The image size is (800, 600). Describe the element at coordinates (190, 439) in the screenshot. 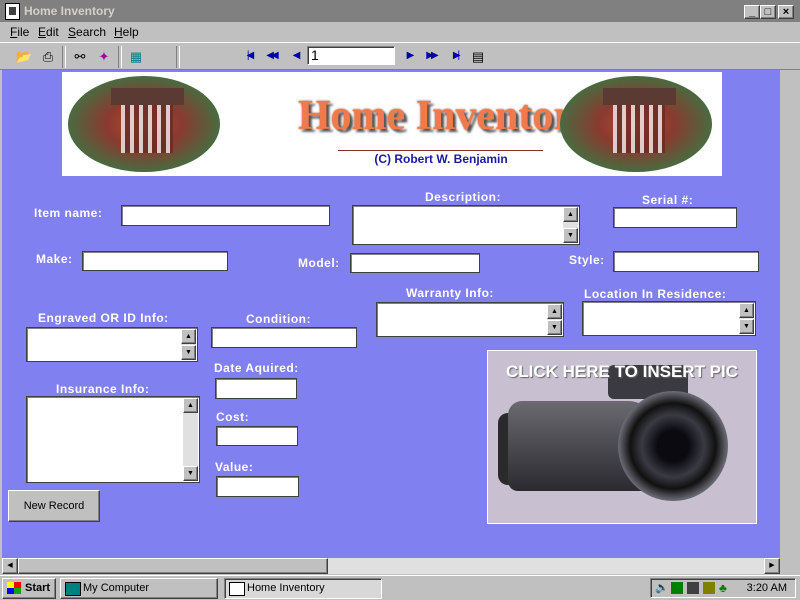

I see `insurance-scrollbar: ▲ ▼` at that location.